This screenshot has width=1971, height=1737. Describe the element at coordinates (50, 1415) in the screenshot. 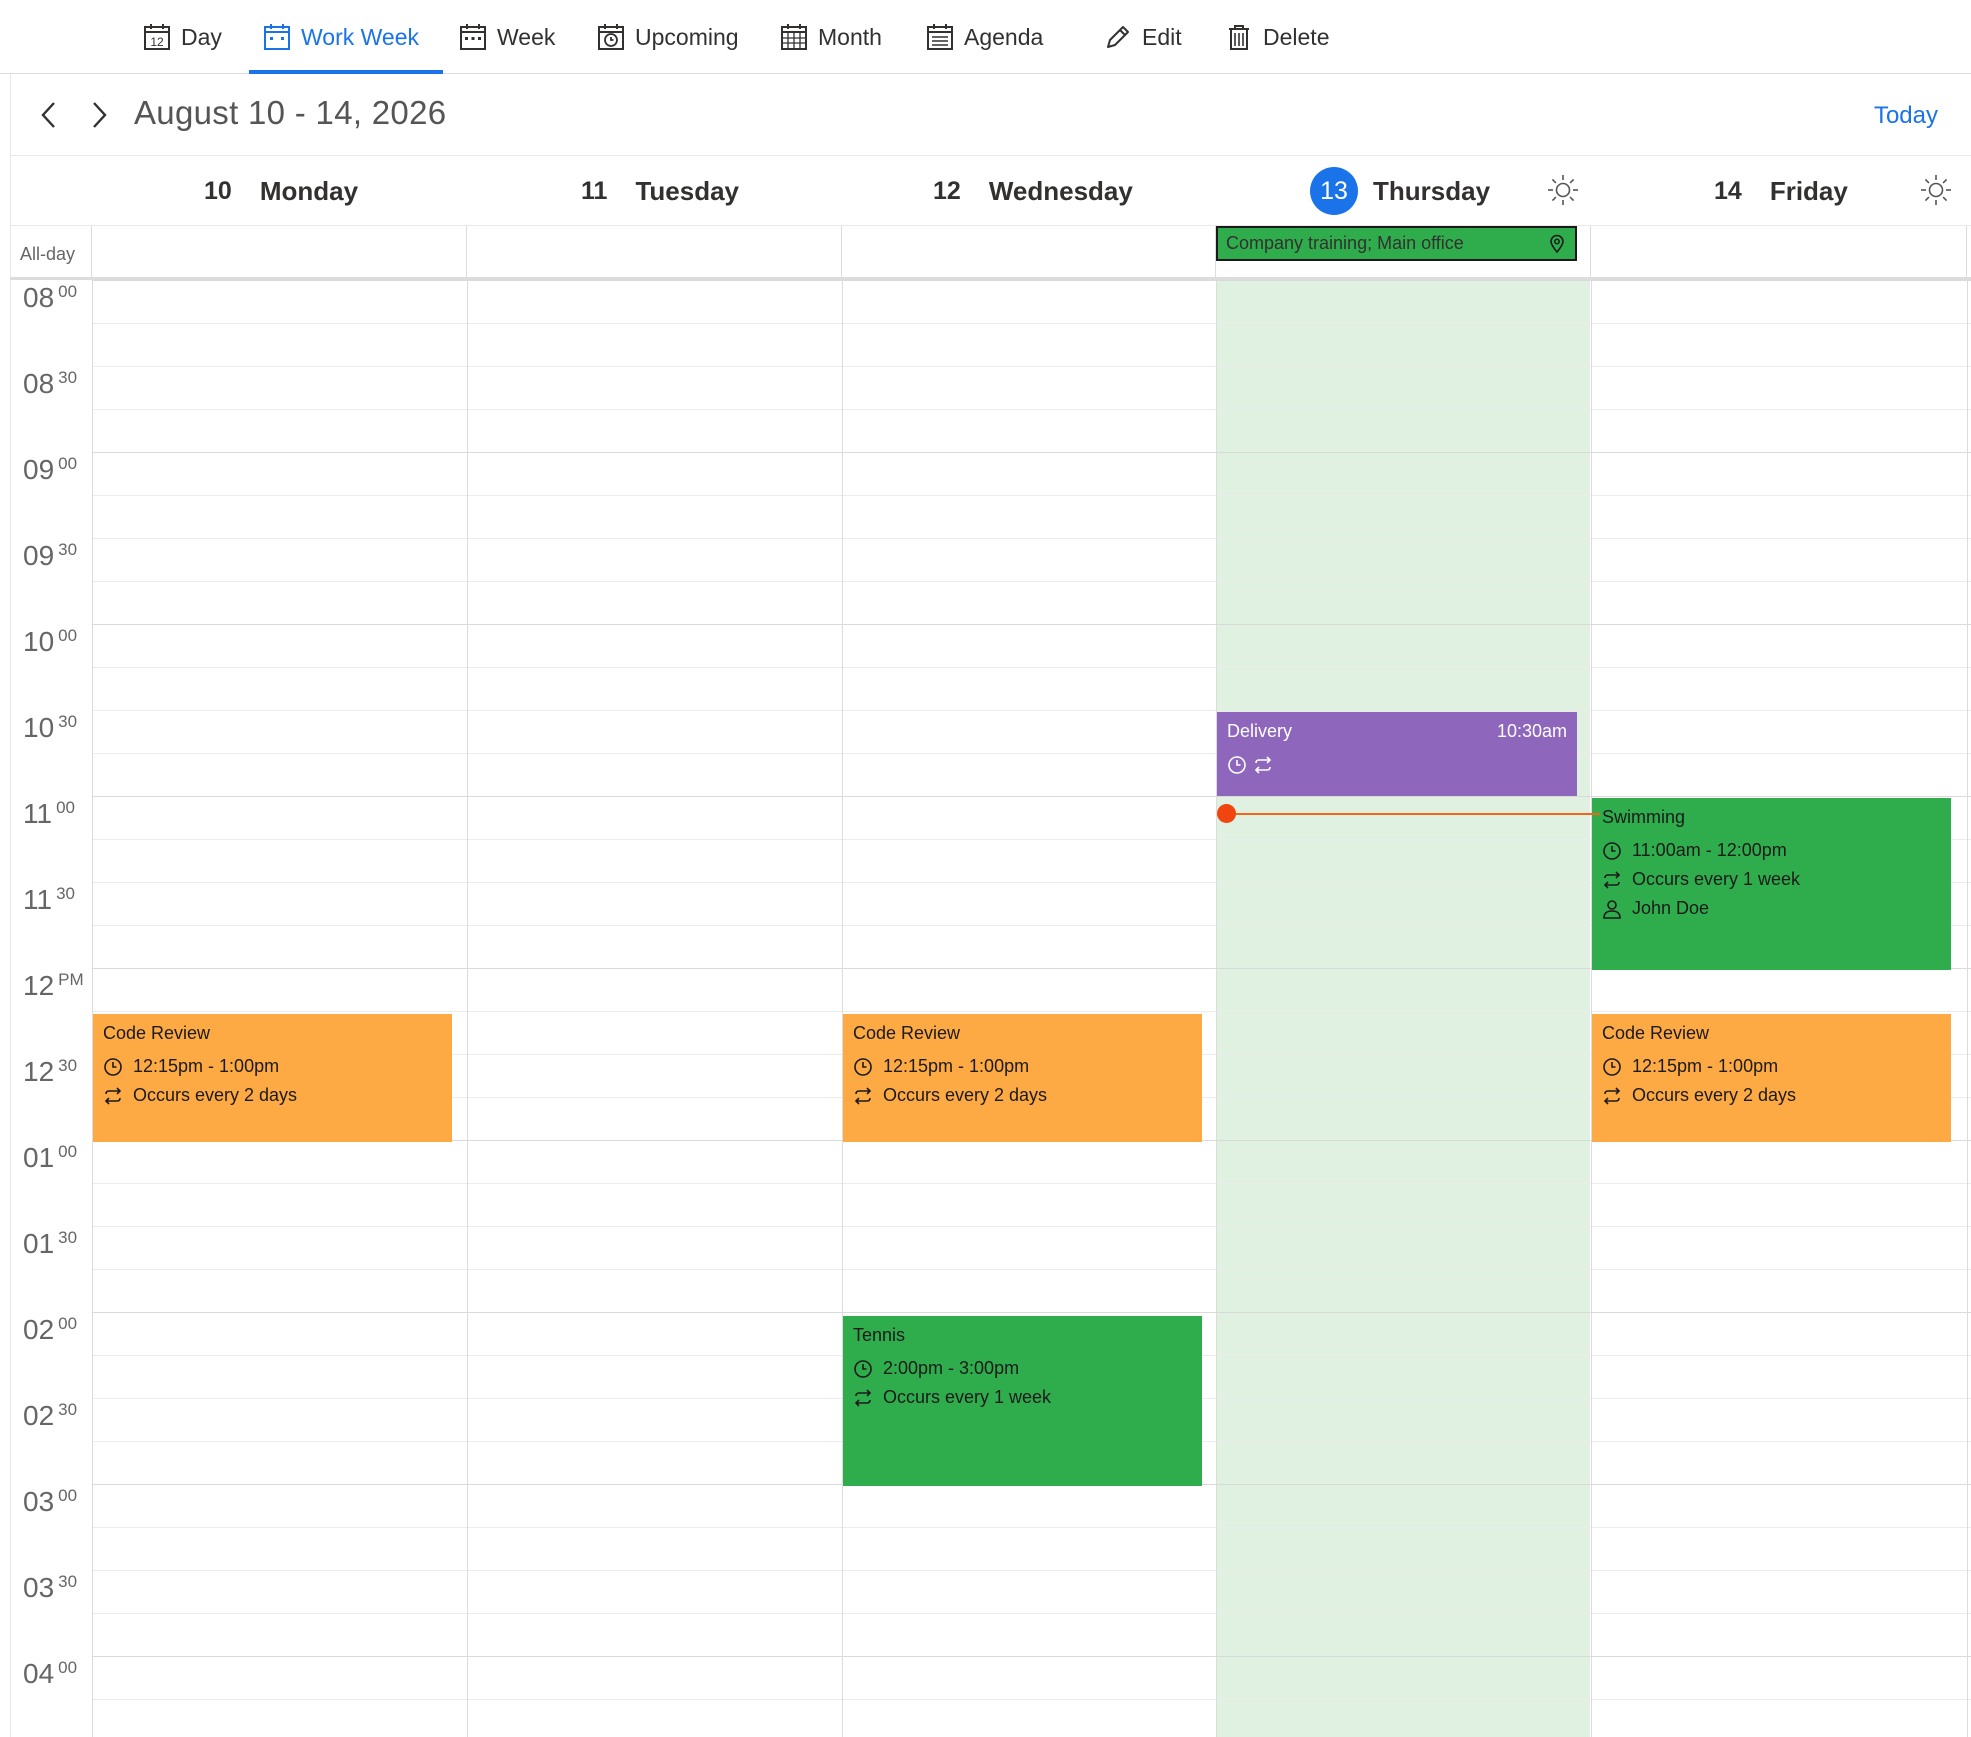

I see `time-label: 02 30` at that location.